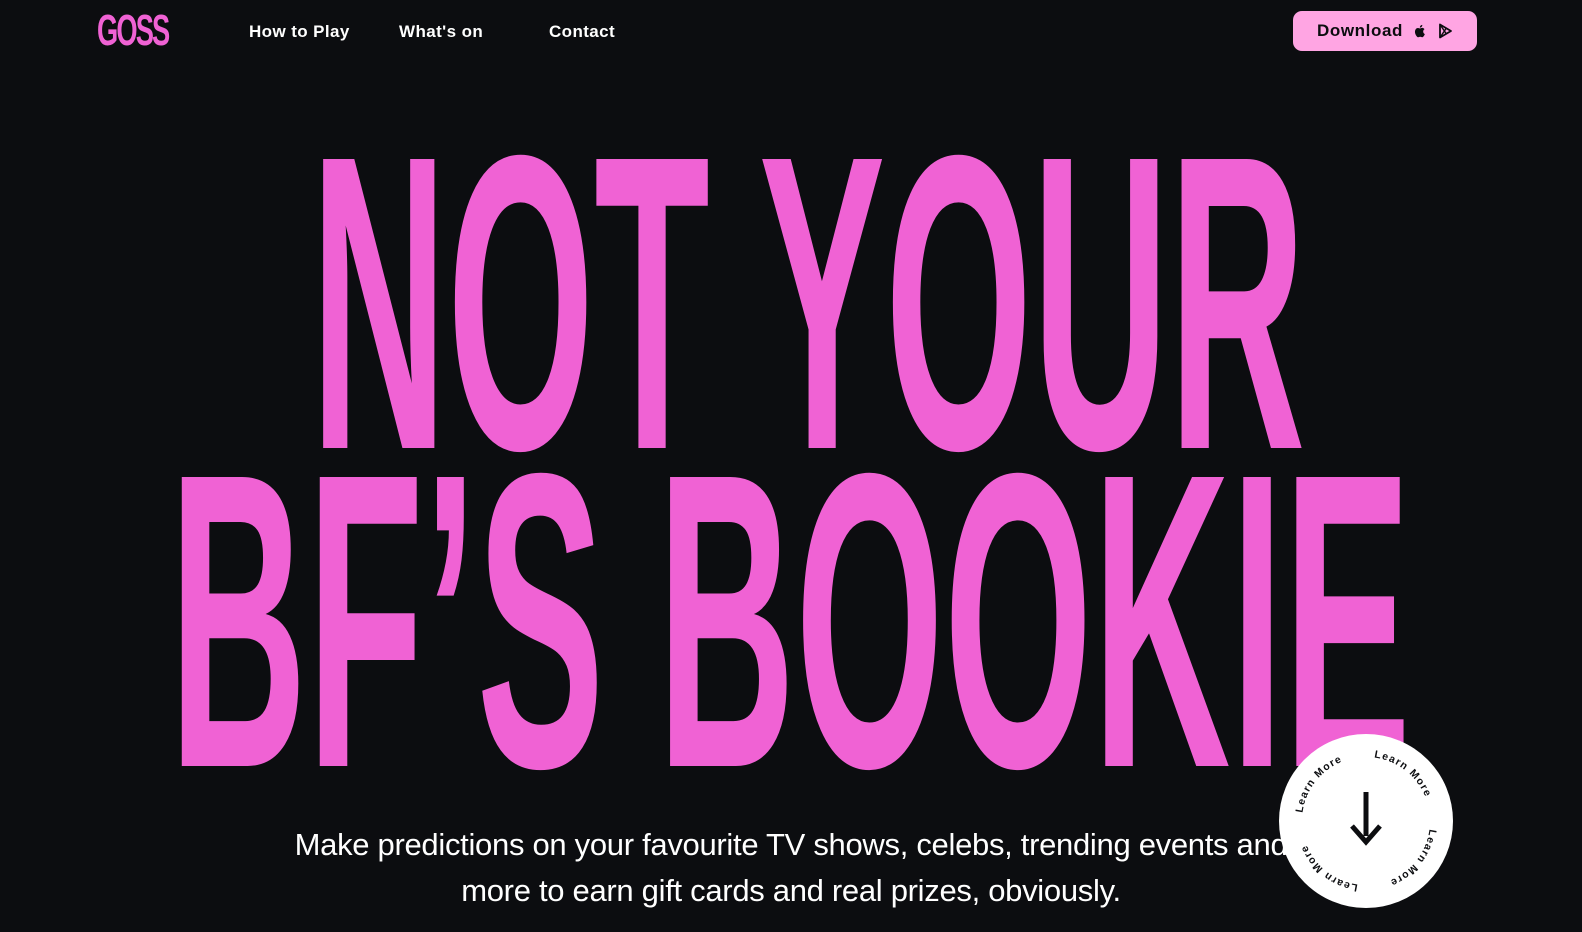 Image resolution: width=1582 pixels, height=932 pixels. I want to click on learn-more-ring-text-3: Learn More, so click(1413, 858).